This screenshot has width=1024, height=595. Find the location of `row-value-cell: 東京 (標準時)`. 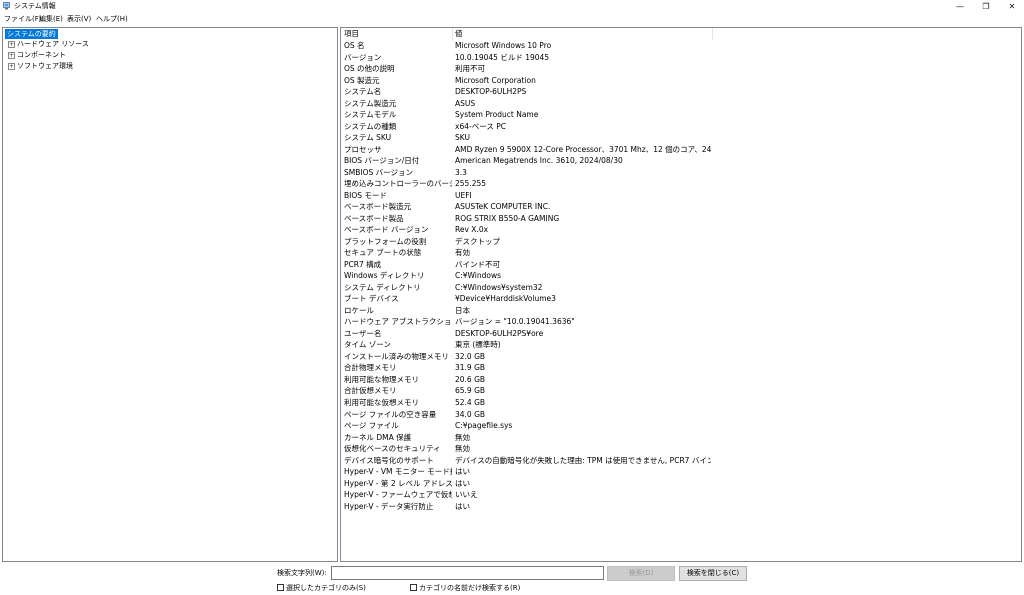

row-value-cell: 東京 (標準時) is located at coordinates (478, 345).